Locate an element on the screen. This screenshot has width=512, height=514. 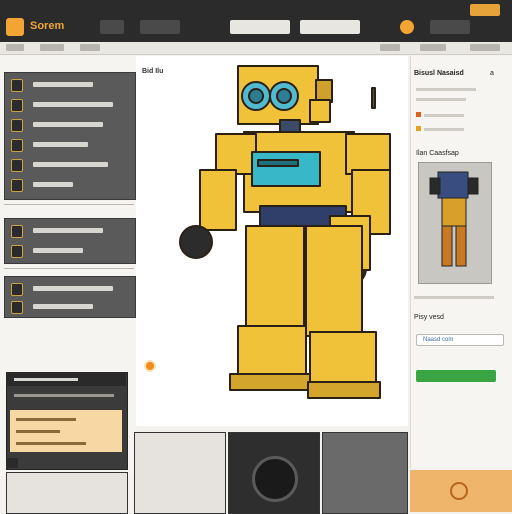
url-input: Naasd com is located at coordinates (460, 340).